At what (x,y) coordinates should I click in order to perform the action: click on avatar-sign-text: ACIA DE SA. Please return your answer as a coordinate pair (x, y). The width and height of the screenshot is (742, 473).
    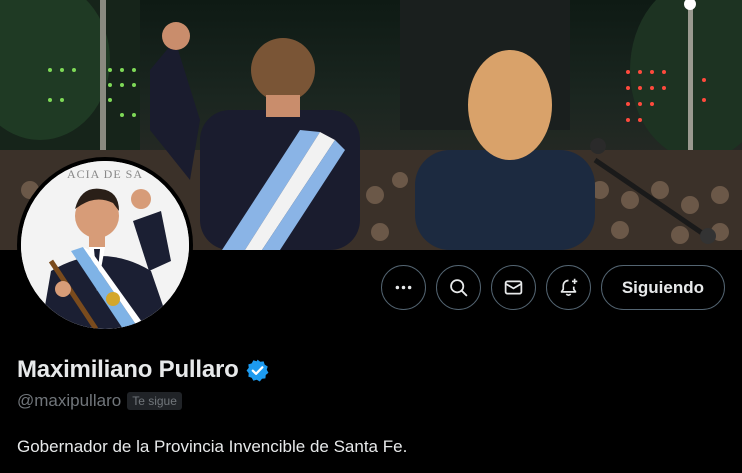
    Looking at the image, I should click on (104, 174).